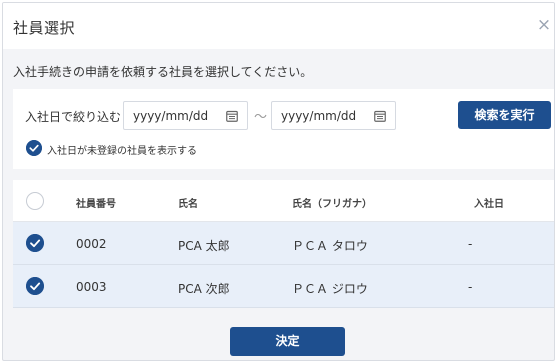 The image size is (557, 363). What do you see at coordinates (171, 116) in the screenshot?
I see `date-from-placeholder: yyyy/mm/dd` at bounding box center [171, 116].